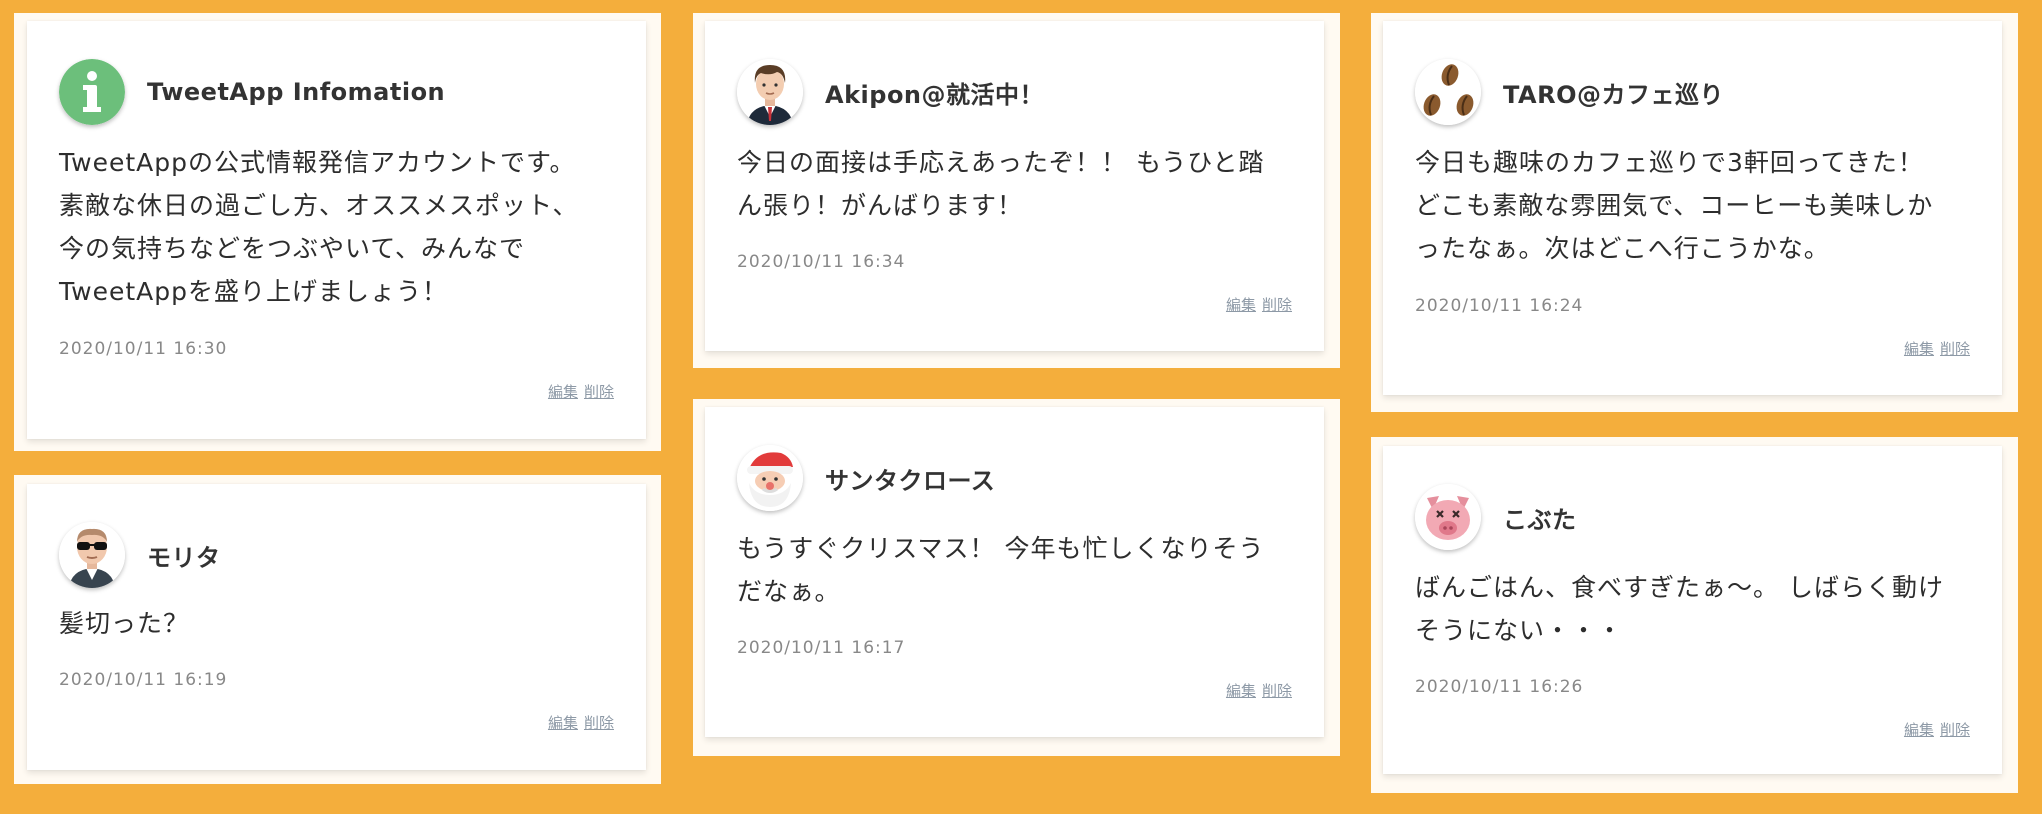 The image size is (2042, 814). What do you see at coordinates (143, 349) in the screenshot?
I see `post-timestamp: 2020/10/11 16:30` at bounding box center [143, 349].